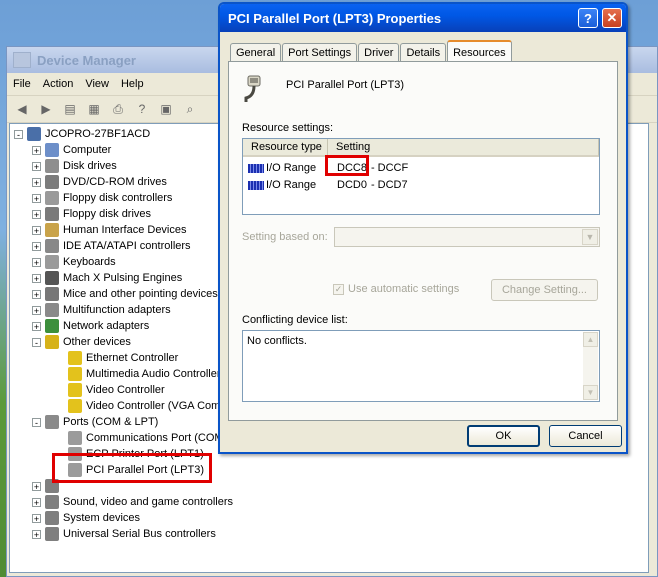  I want to click on show-hide-tree-icon: ▤, so click(70, 109).